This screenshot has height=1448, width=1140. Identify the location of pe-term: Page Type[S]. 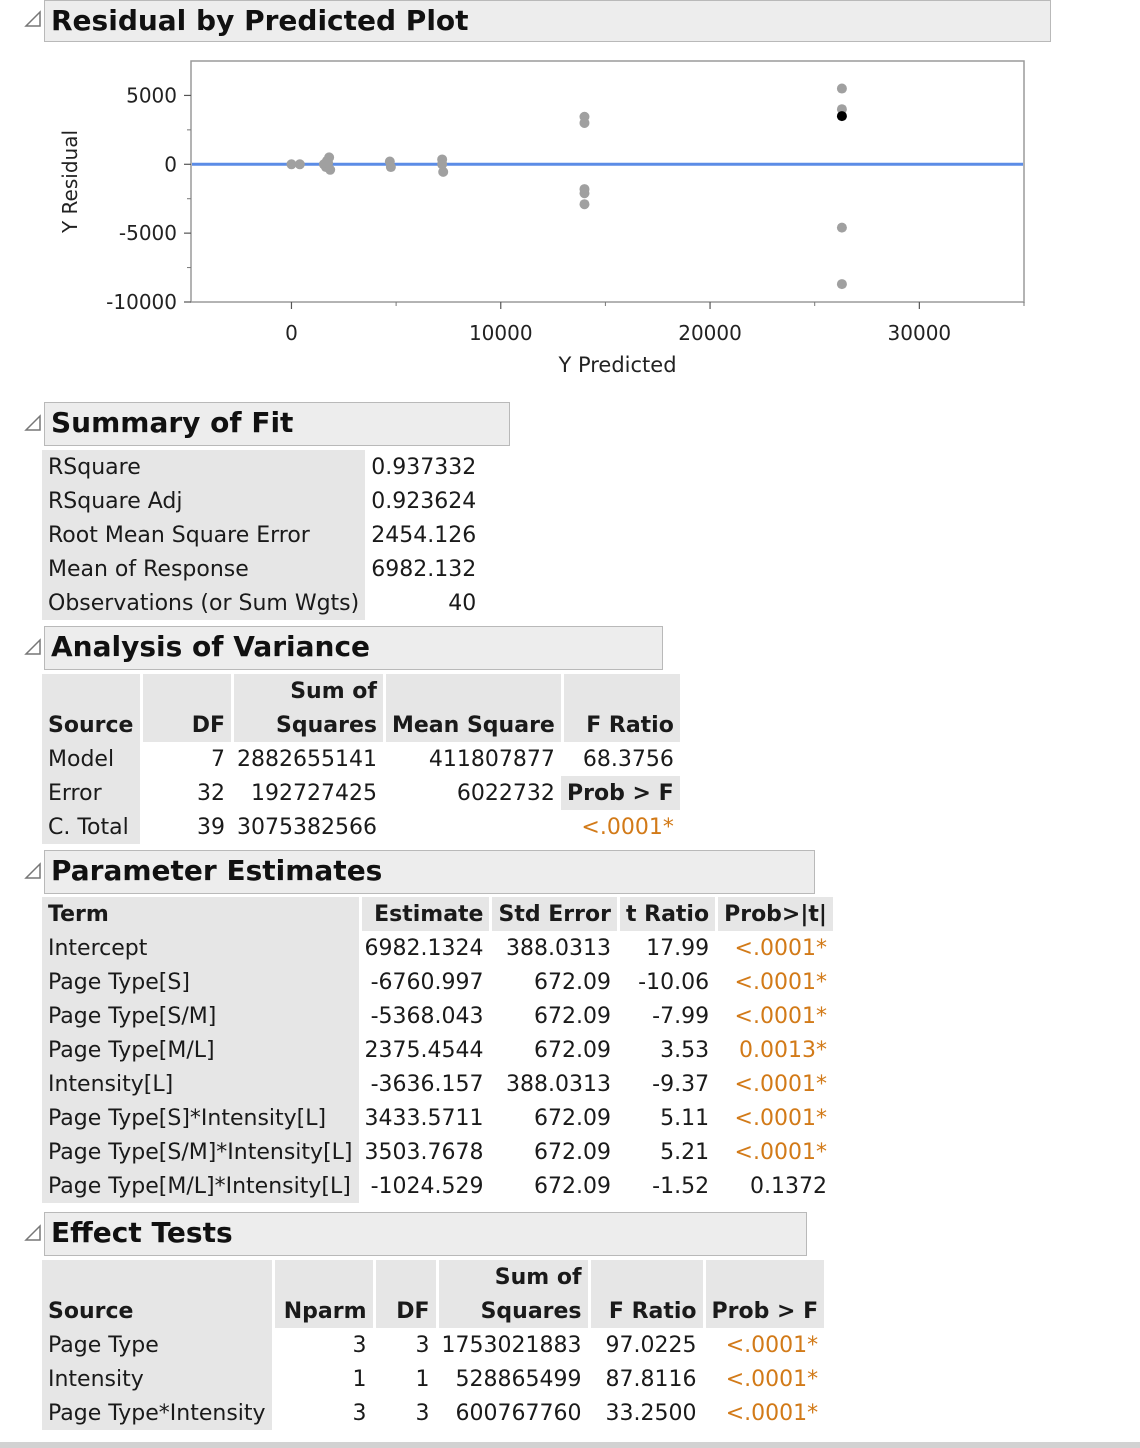
(200, 982).